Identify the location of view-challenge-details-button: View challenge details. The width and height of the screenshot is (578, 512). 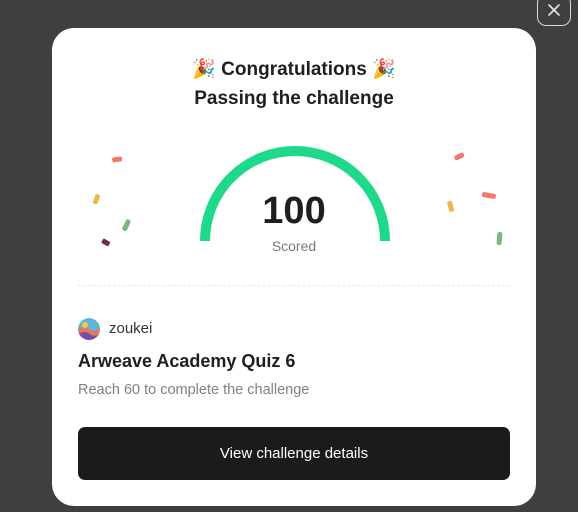
(294, 453).